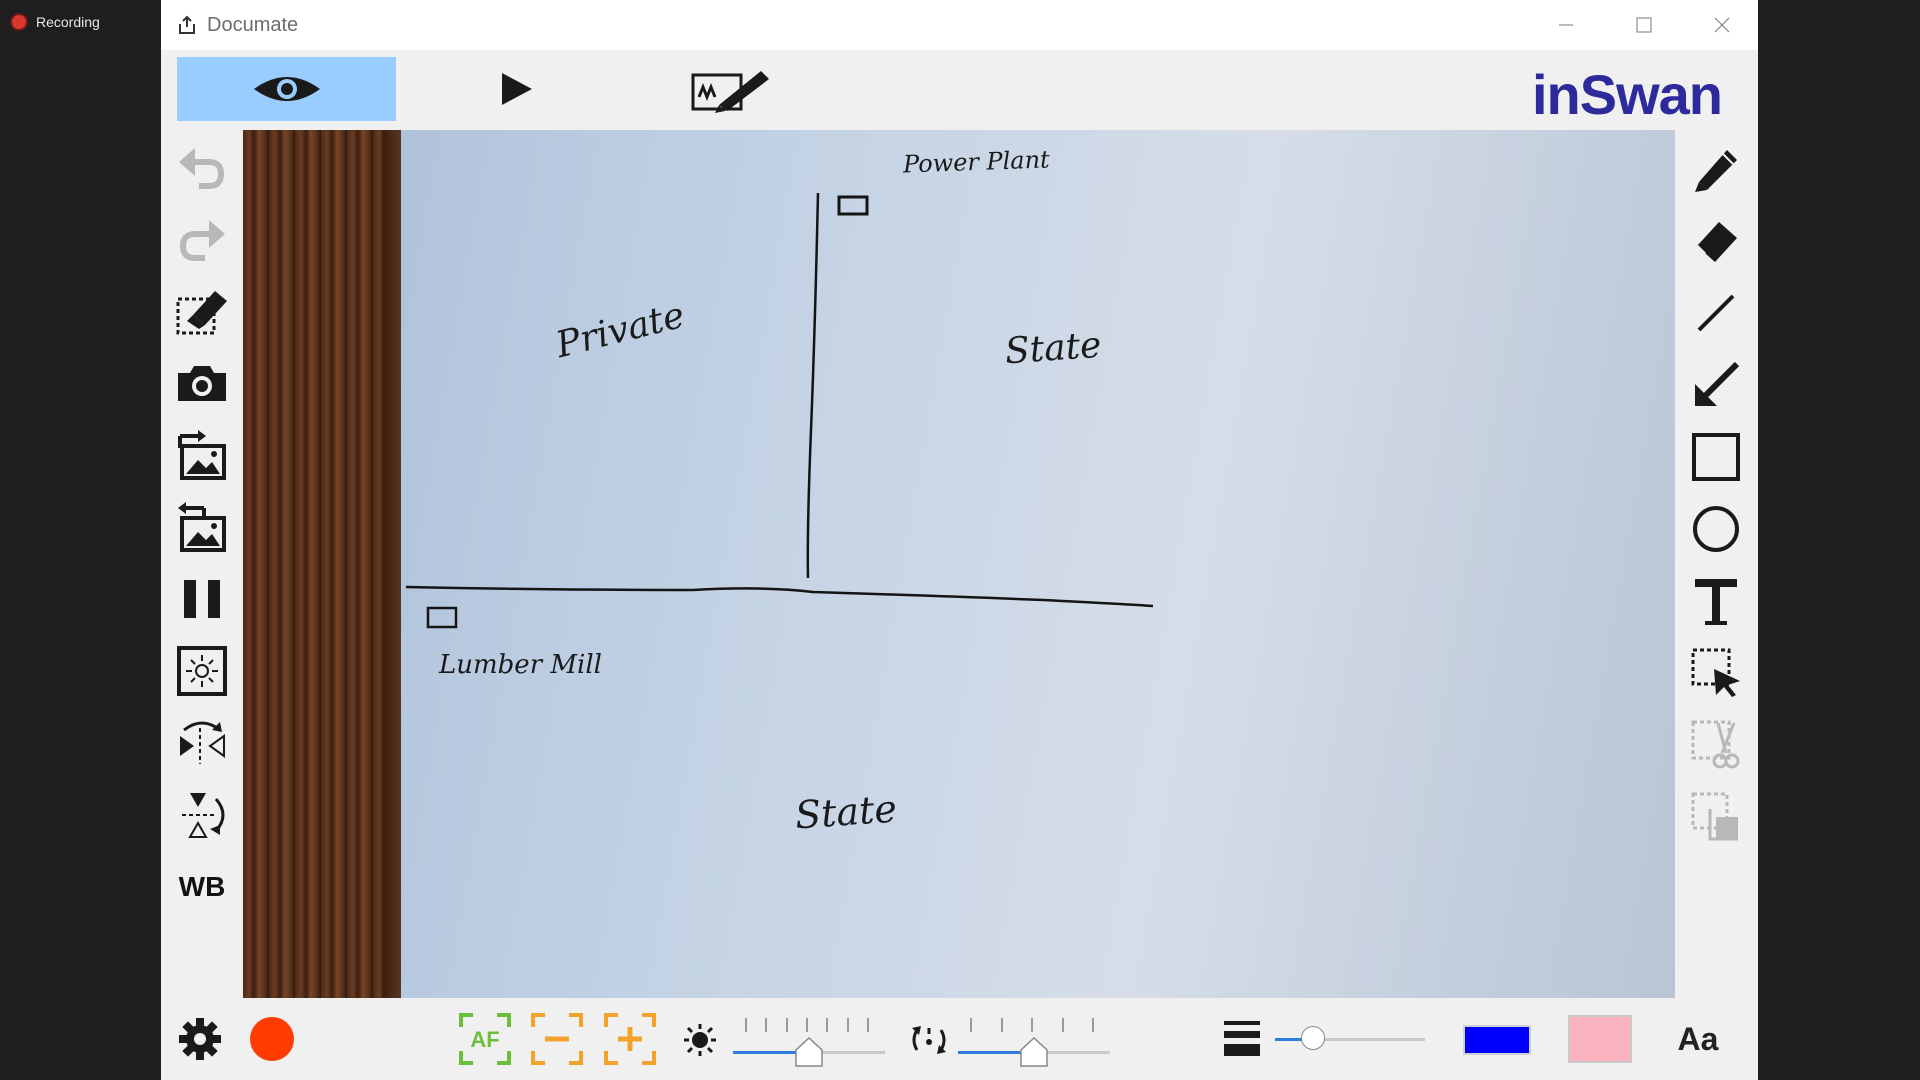 This screenshot has height=1080, width=1920. What do you see at coordinates (442, 617) in the screenshot?
I see `lumber-mill-marker` at bounding box center [442, 617].